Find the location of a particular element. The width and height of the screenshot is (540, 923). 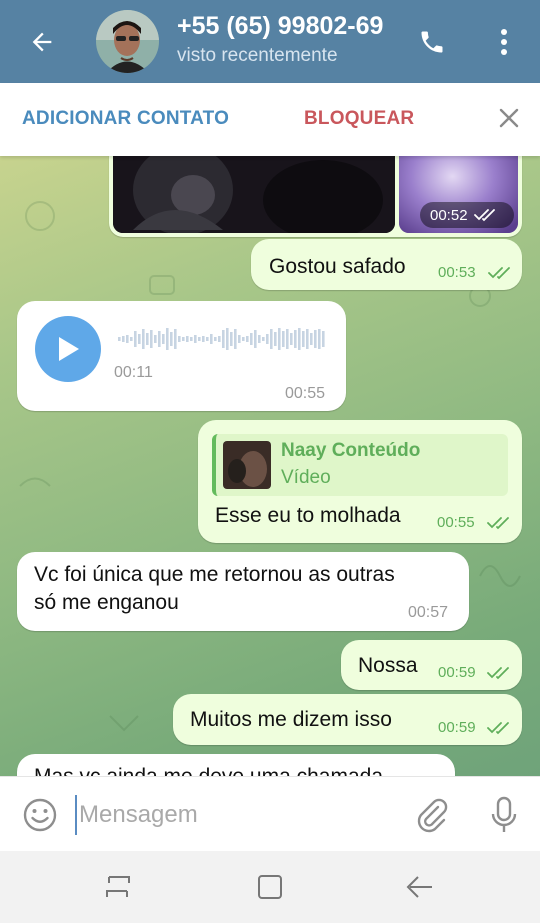

recent-apps-button is located at coordinates (118, 887).